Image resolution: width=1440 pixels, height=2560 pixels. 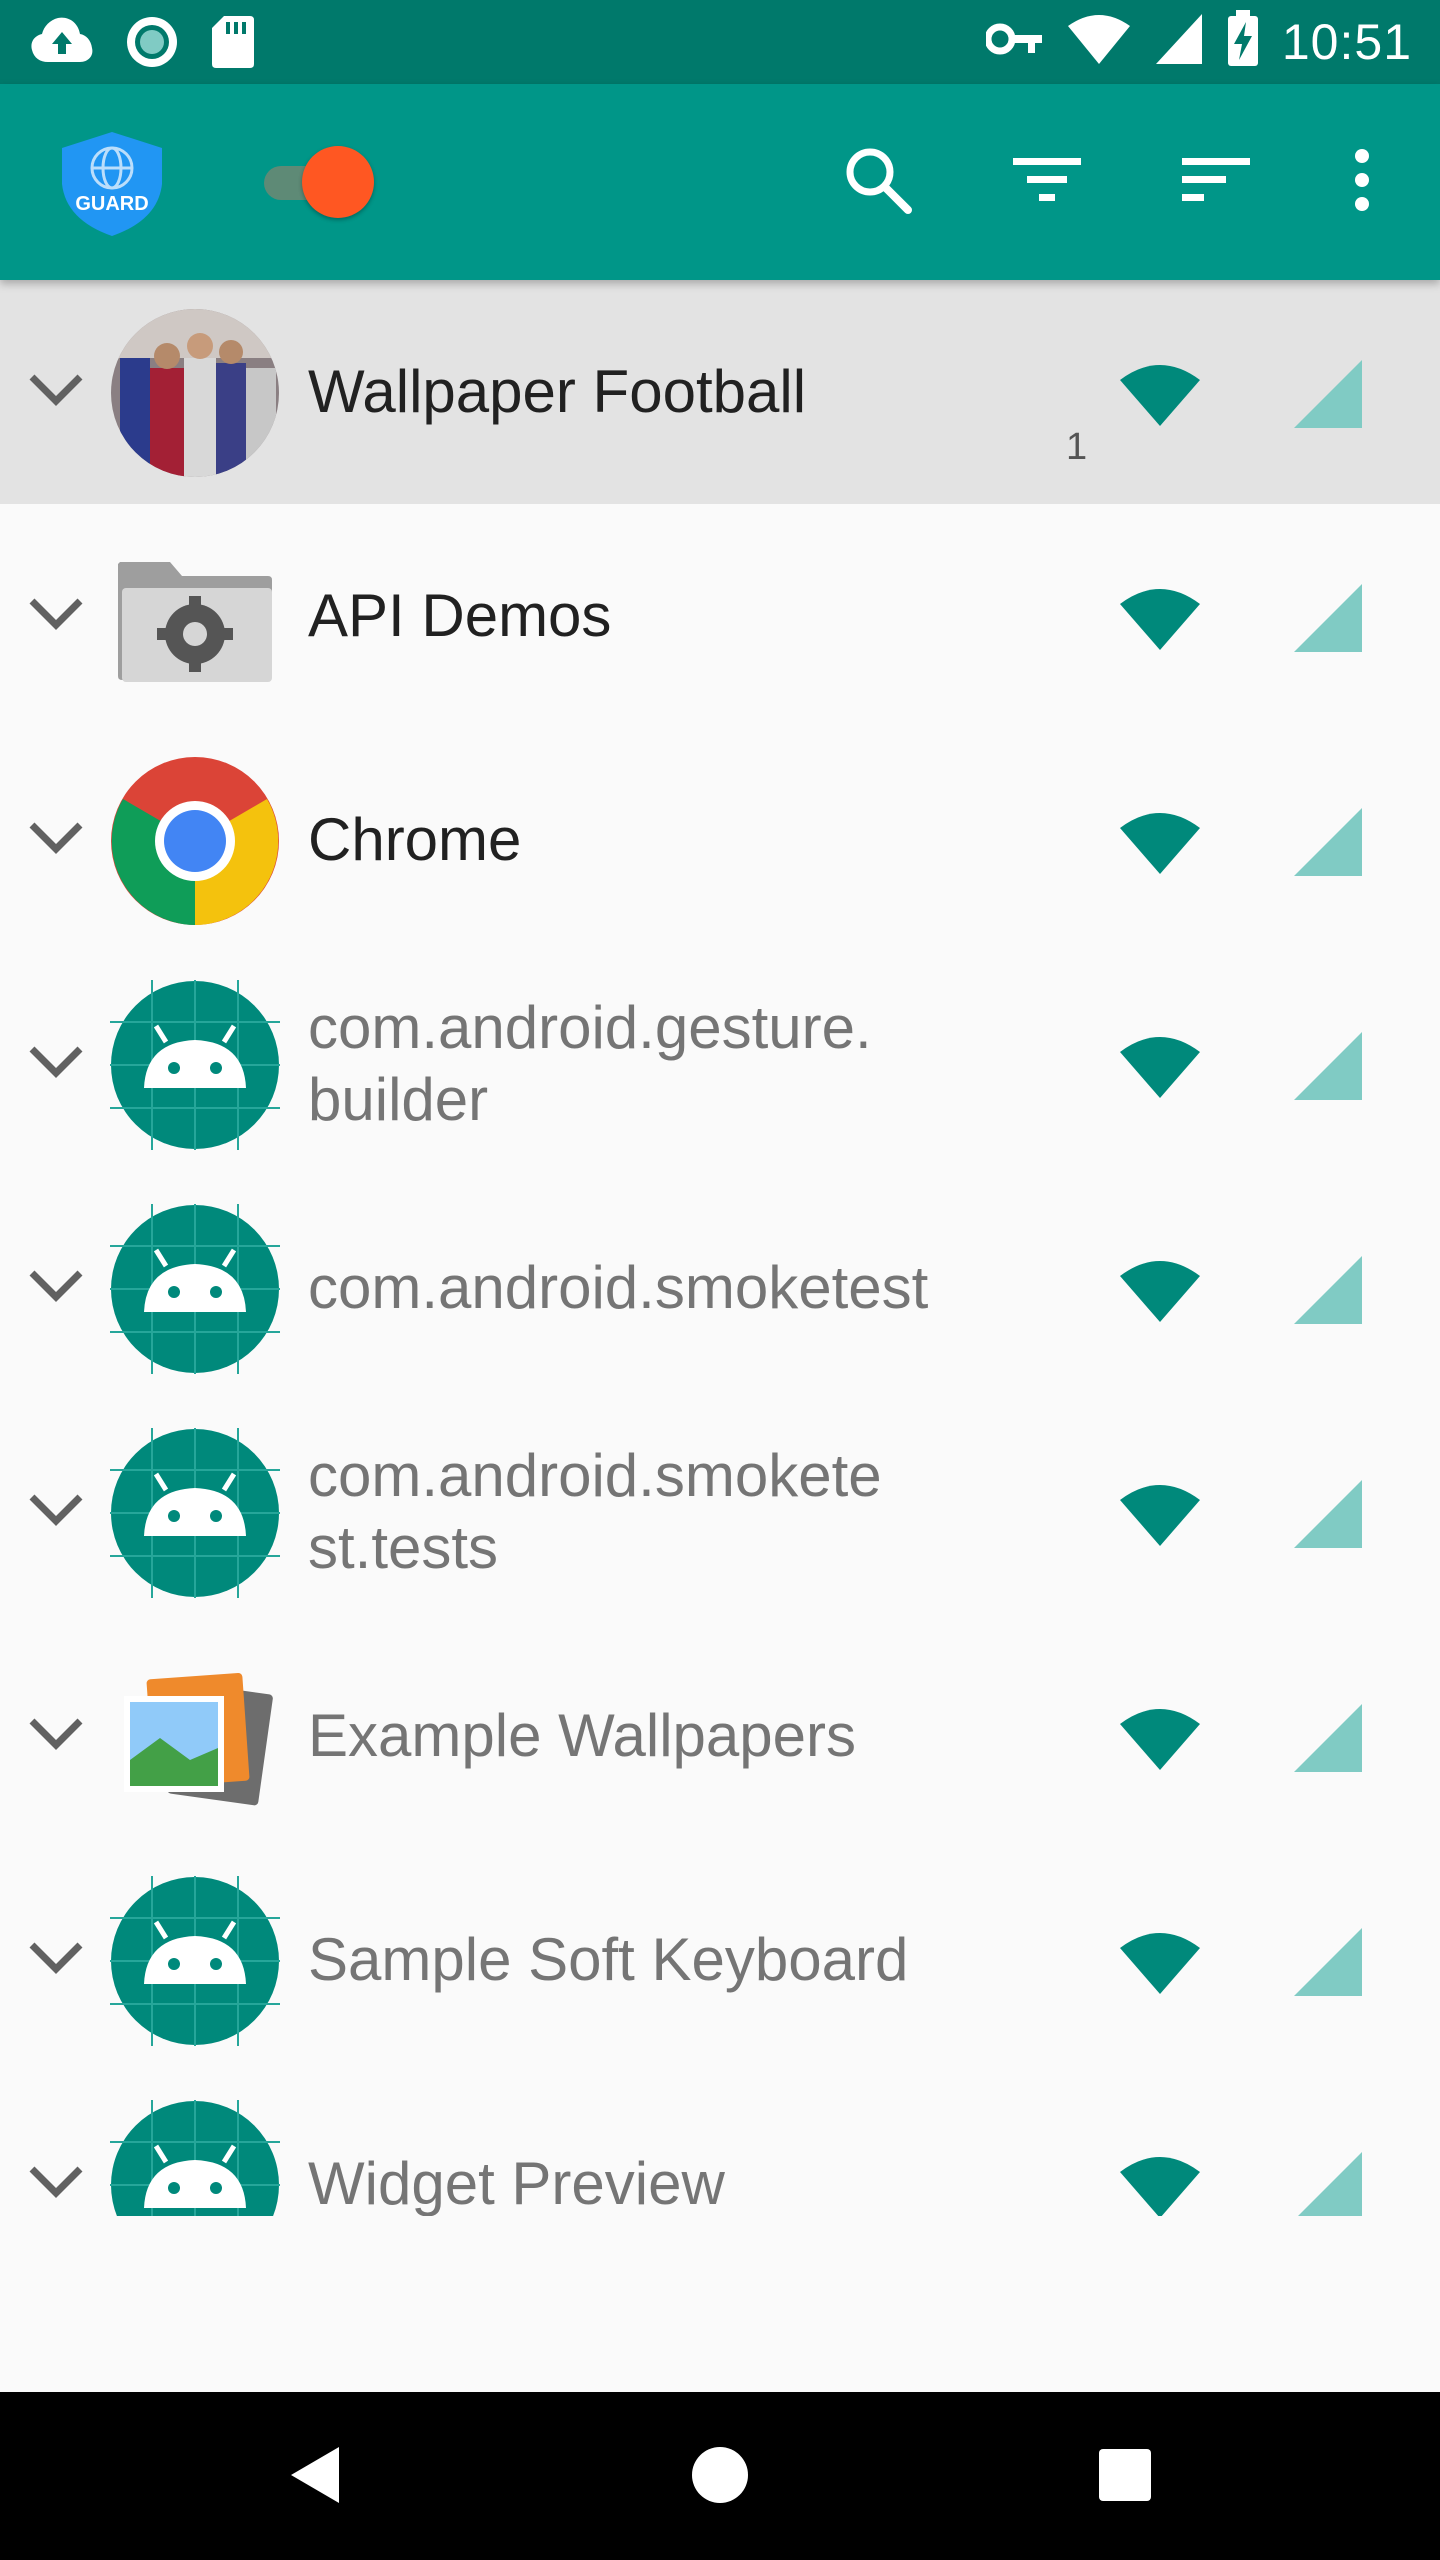 I want to click on app-name: API Demos, so click(x=460, y=615).